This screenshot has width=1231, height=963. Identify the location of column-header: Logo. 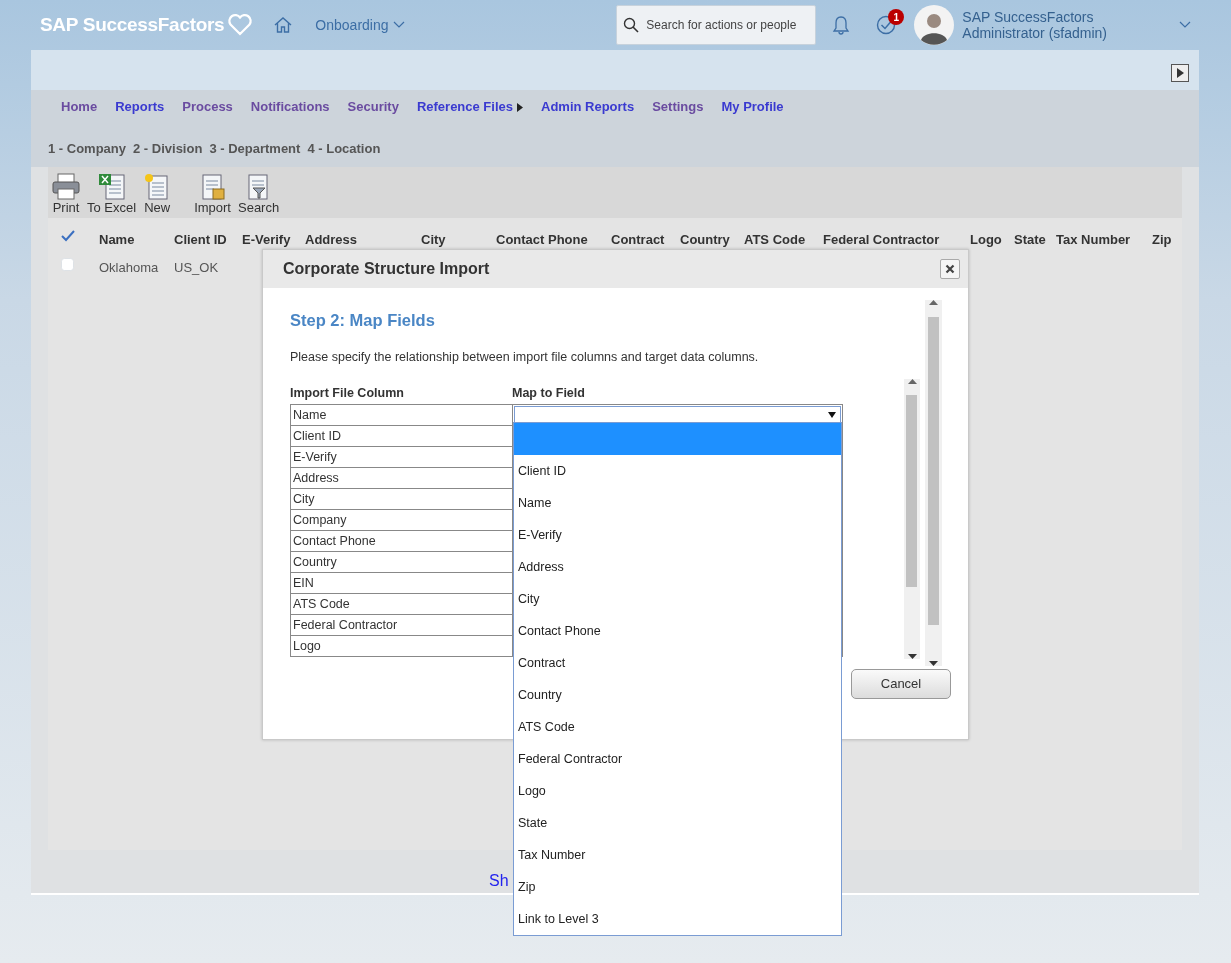
(986, 240).